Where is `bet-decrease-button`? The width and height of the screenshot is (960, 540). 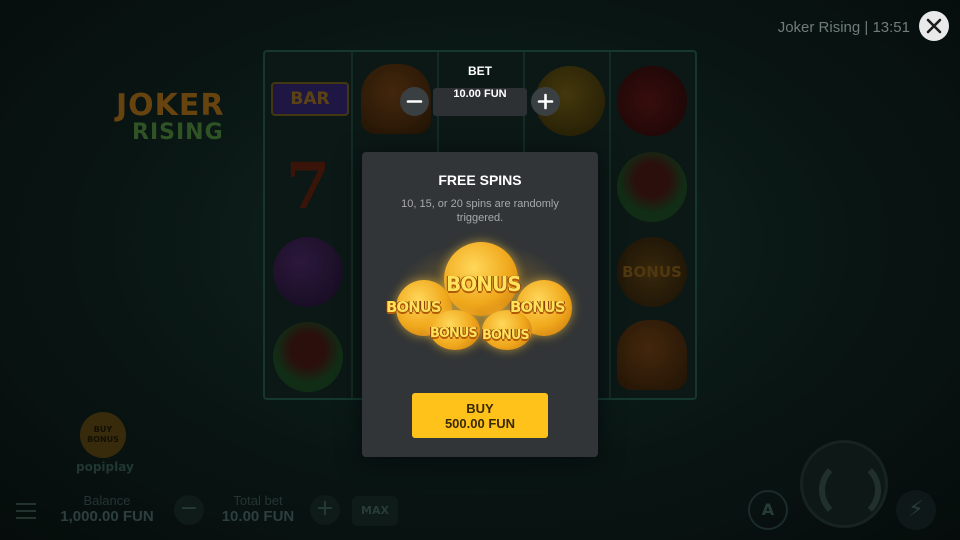 bet-decrease-button is located at coordinates (414, 101).